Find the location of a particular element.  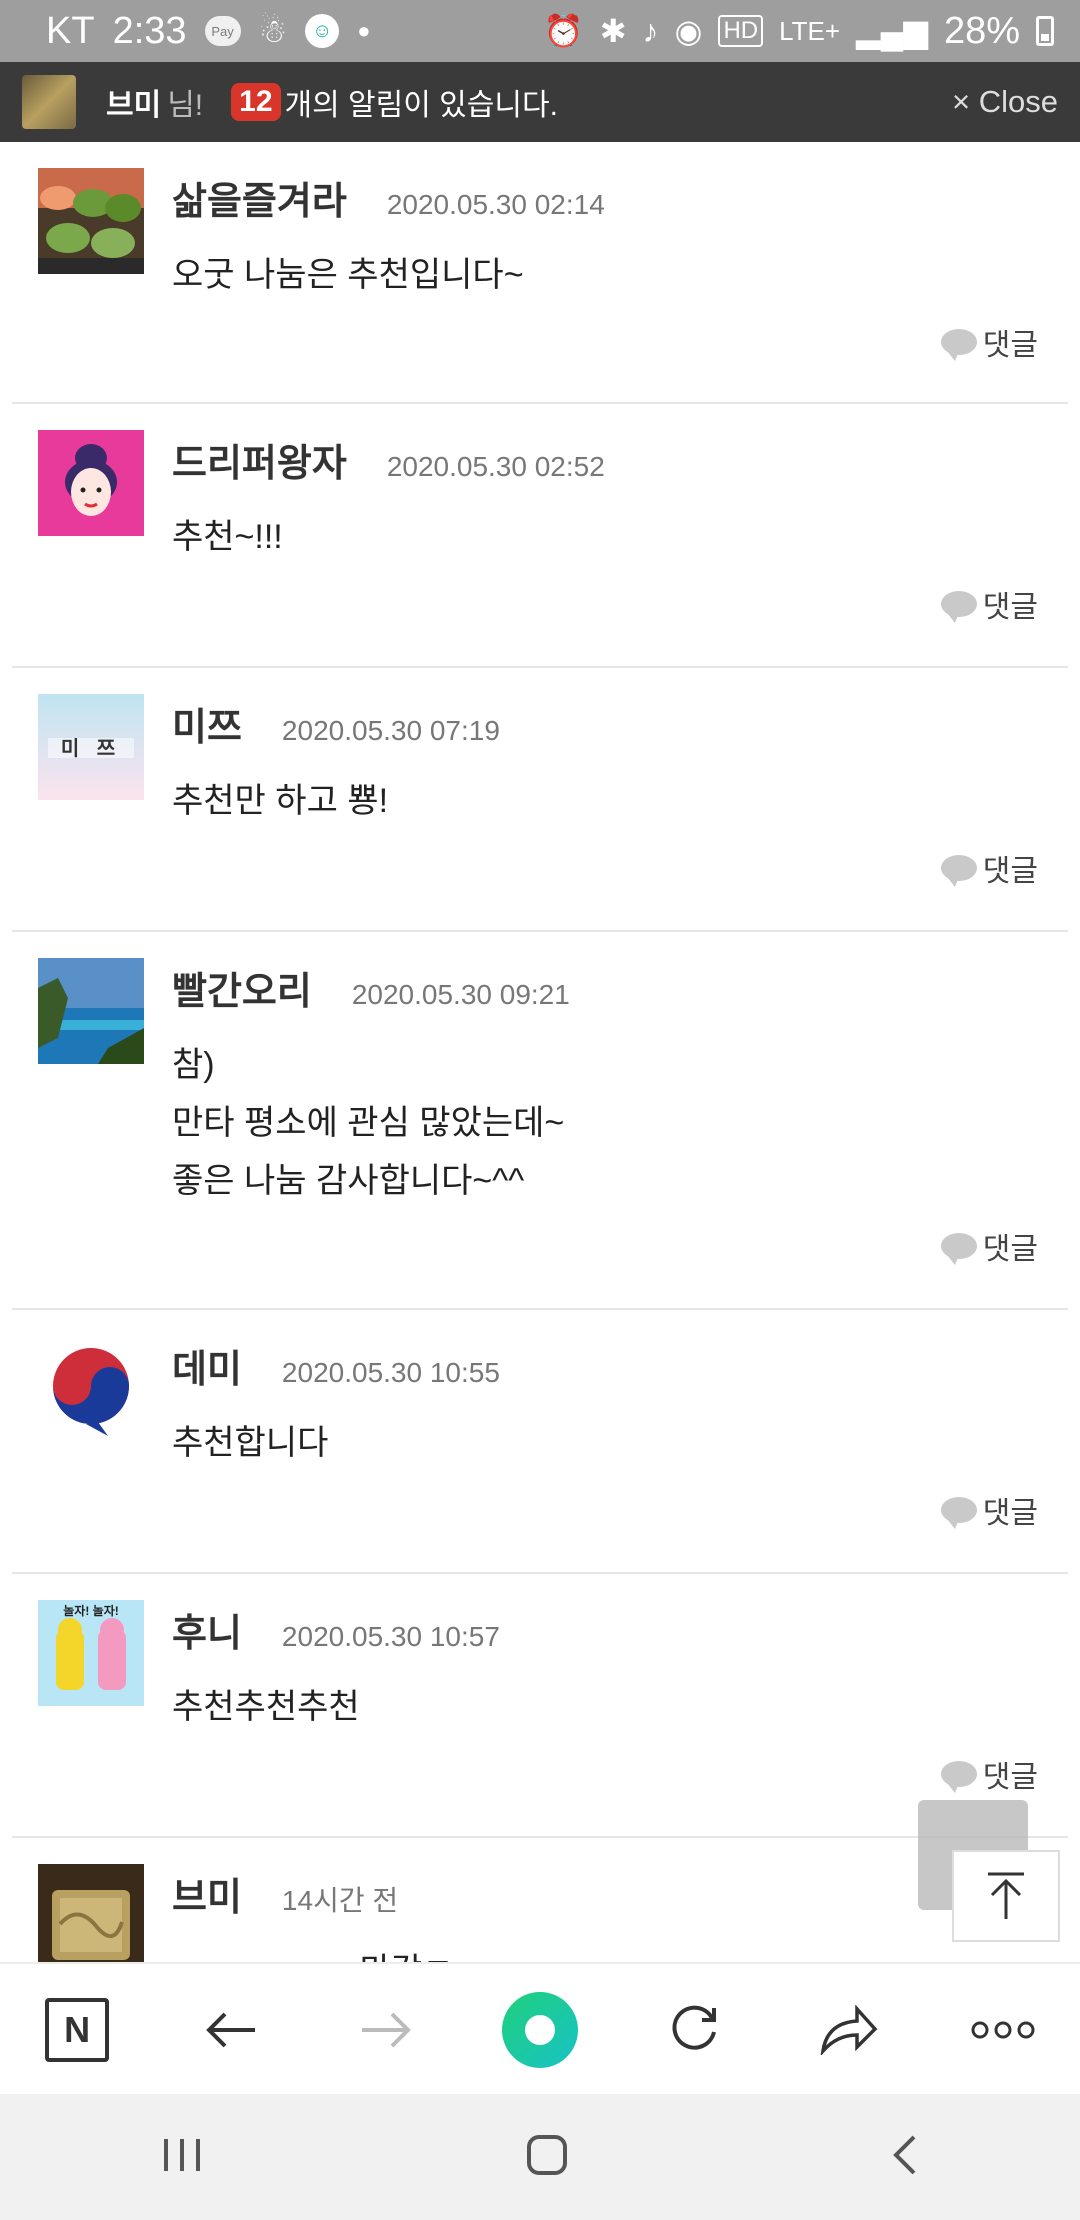

browser-toolbar: N is located at coordinates (540, 2029).